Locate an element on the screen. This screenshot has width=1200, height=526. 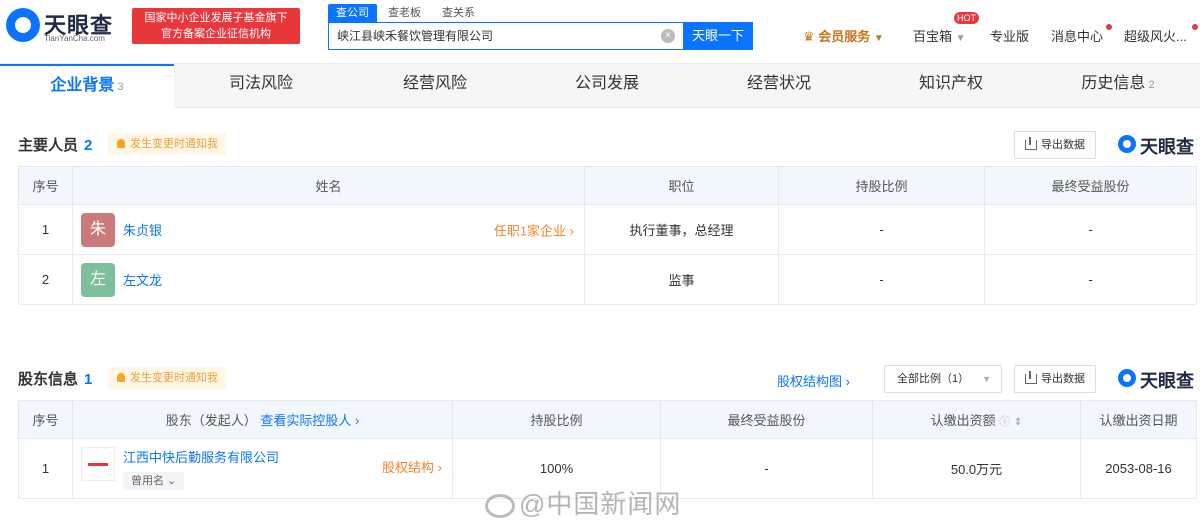
search-tab-boss: 查老板 is located at coordinates (404, 13).